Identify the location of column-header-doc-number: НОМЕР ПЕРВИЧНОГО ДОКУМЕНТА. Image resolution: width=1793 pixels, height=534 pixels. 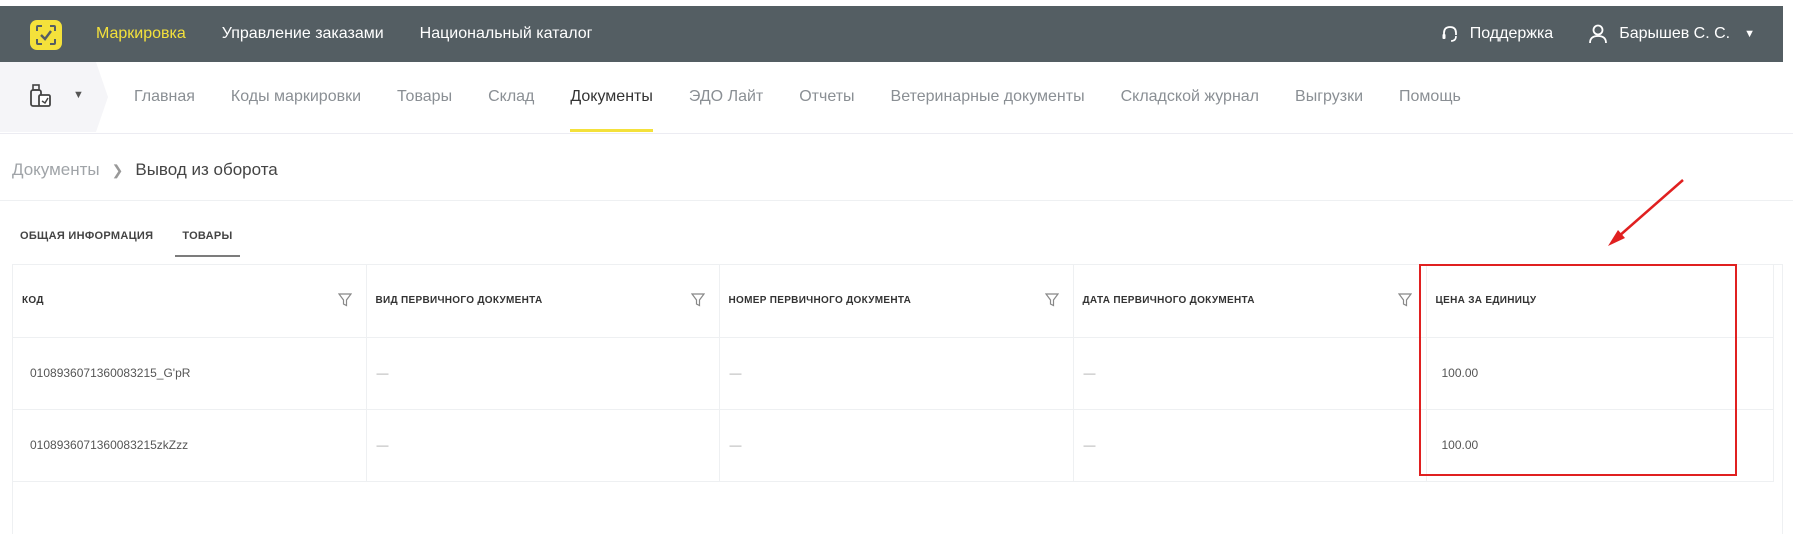
(896, 301).